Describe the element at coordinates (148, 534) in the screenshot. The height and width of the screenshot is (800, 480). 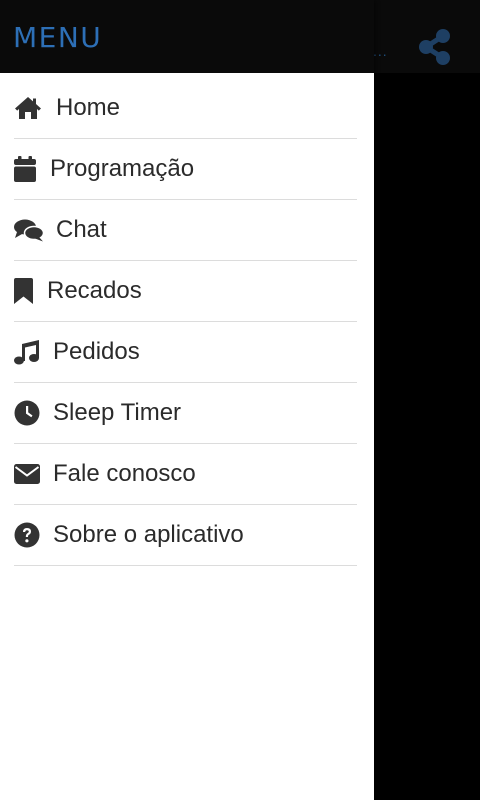
I see `menu-item-label: Sobre o aplicativo` at that location.